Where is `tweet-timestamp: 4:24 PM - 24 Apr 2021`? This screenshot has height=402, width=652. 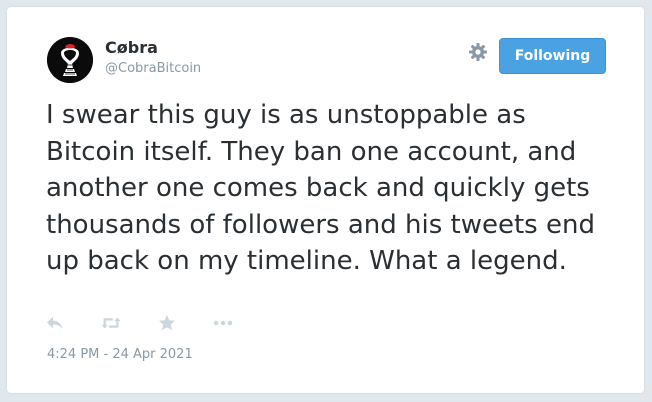 tweet-timestamp: 4:24 PM - 24 Apr 2021 is located at coordinates (120, 355).